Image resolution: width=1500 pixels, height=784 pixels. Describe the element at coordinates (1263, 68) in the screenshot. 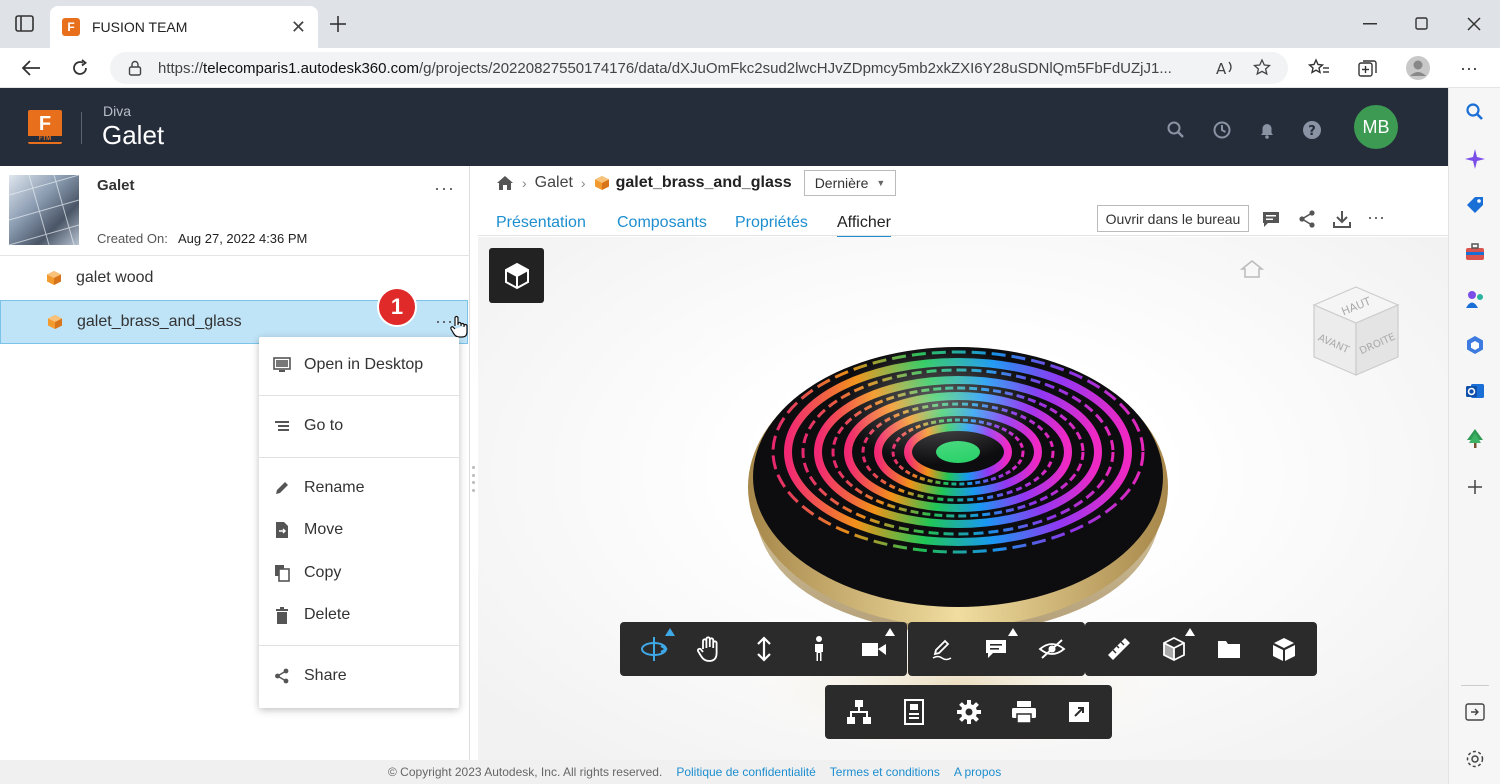

I see `favorite-add-icon` at that location.